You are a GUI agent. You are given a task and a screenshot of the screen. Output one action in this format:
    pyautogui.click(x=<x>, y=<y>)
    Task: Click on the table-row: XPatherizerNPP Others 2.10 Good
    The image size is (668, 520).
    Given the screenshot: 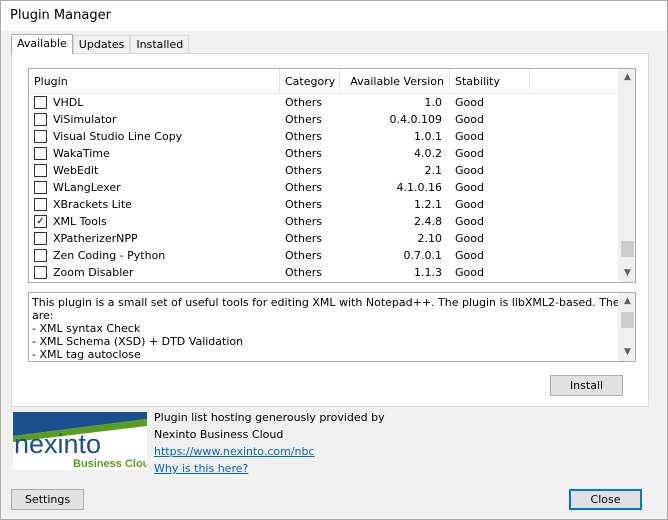 What is the action you would take?
    pyautogui.click(x=324, y=238)
    